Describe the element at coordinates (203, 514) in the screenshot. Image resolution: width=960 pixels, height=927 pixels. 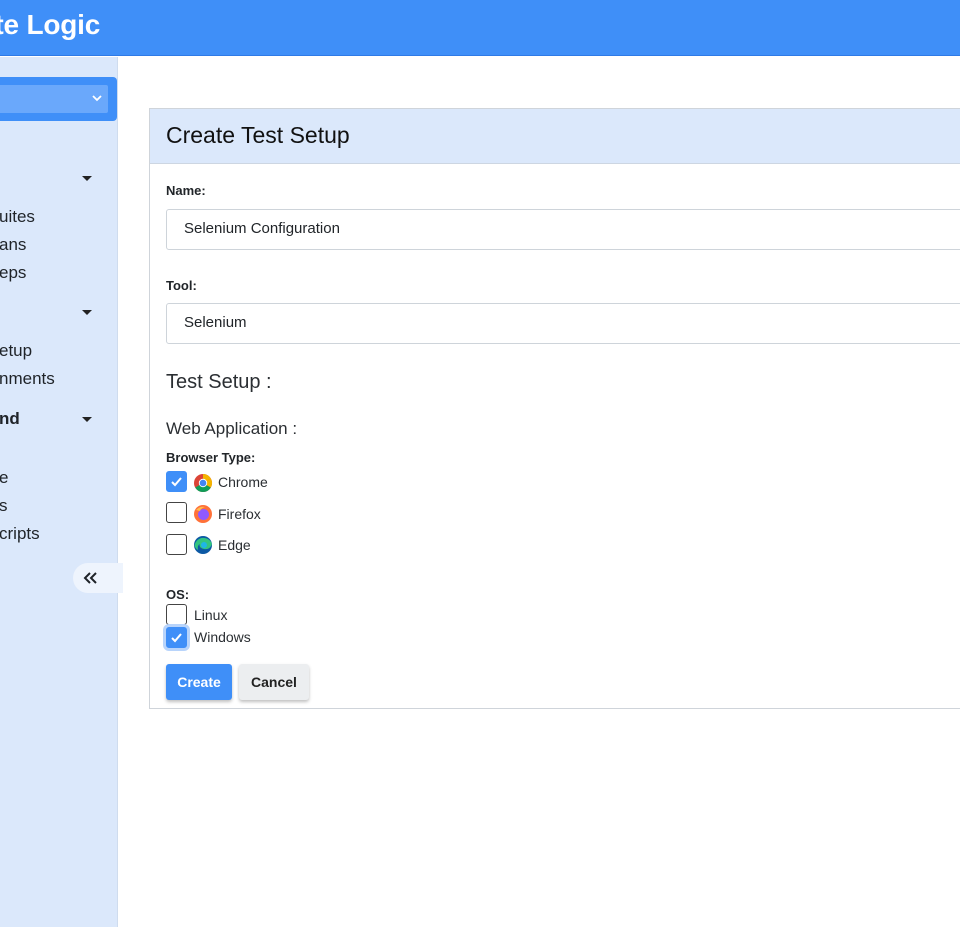
I see `firefox-icon` at that location.